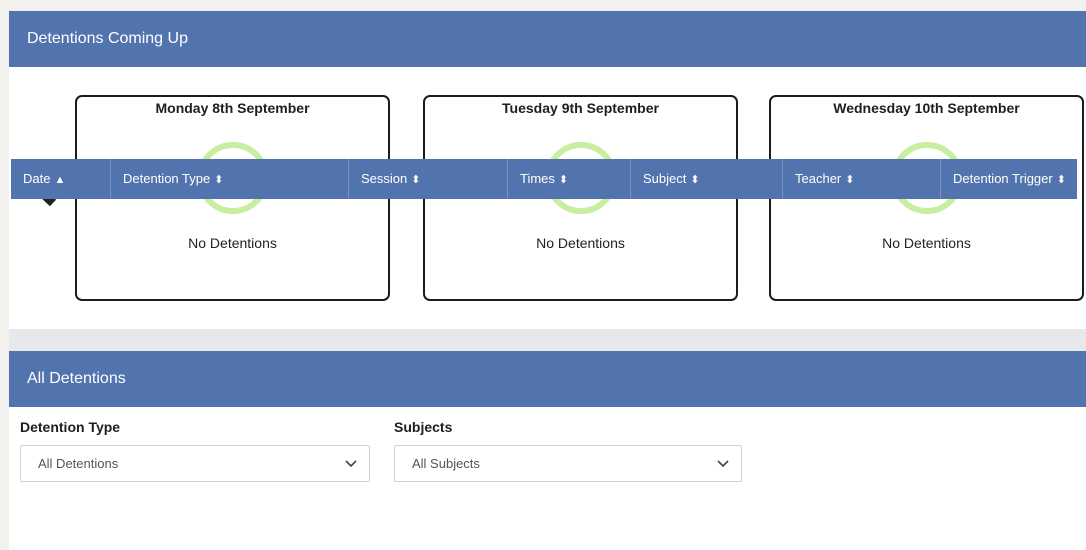 Image resolution: width=1086 pixels, height=550 pixels. What do you see at coordinates (428, 179) in the screenshot?
I see `column-header-session: Session ⬍` at bounding box center [428, 179].